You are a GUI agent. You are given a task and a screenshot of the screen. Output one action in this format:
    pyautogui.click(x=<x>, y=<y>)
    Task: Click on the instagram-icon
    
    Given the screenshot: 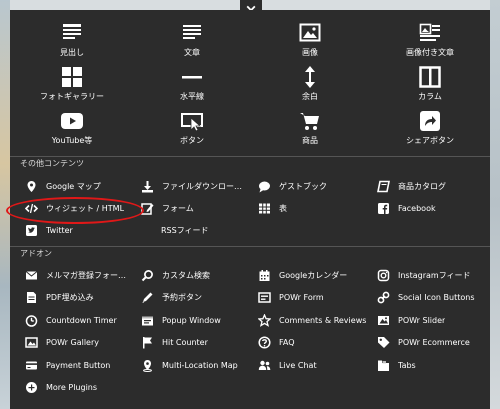 What is the action you would take?
    pyautogui.click(x=383, y=275)
    